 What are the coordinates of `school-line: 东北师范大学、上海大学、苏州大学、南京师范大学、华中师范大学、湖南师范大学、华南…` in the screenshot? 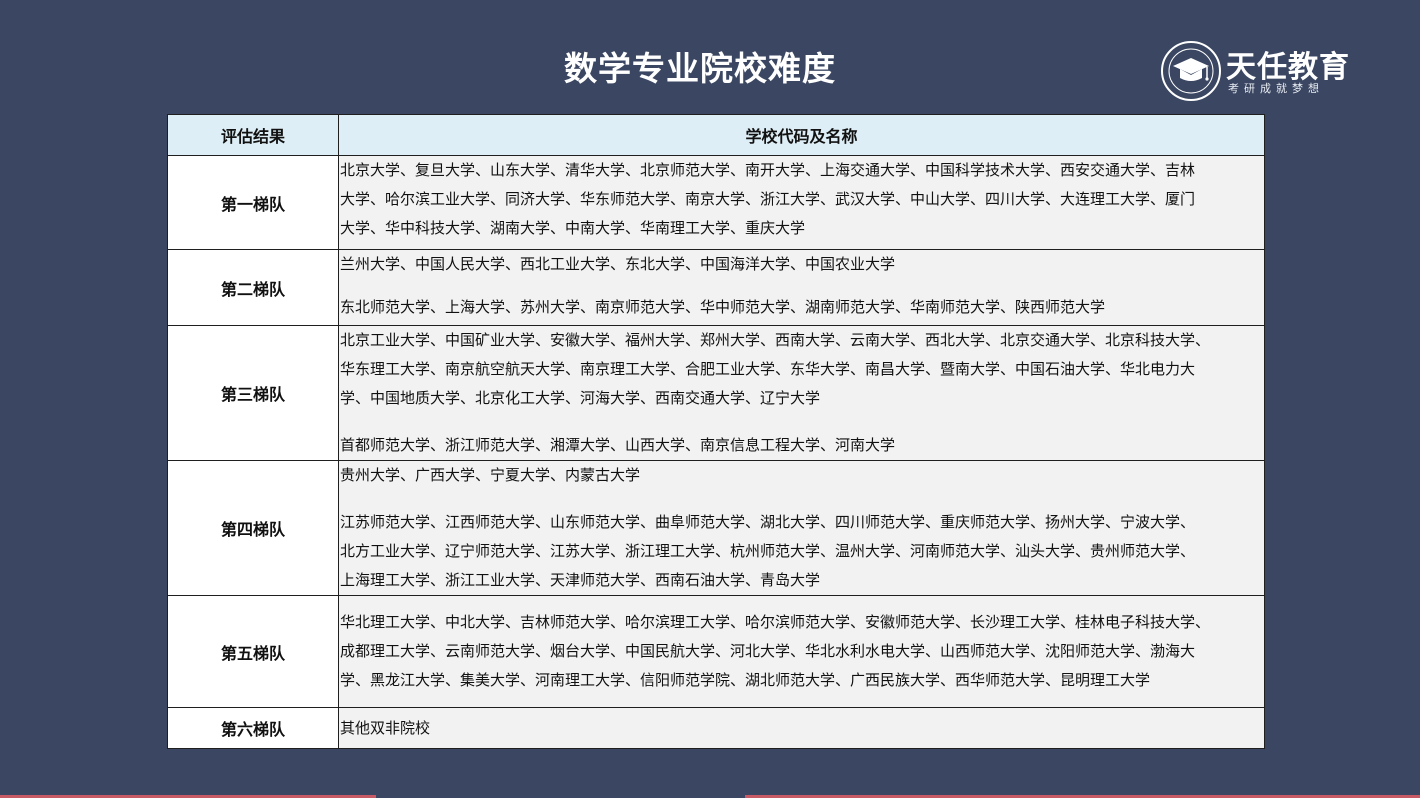 It's located at (723, 307).